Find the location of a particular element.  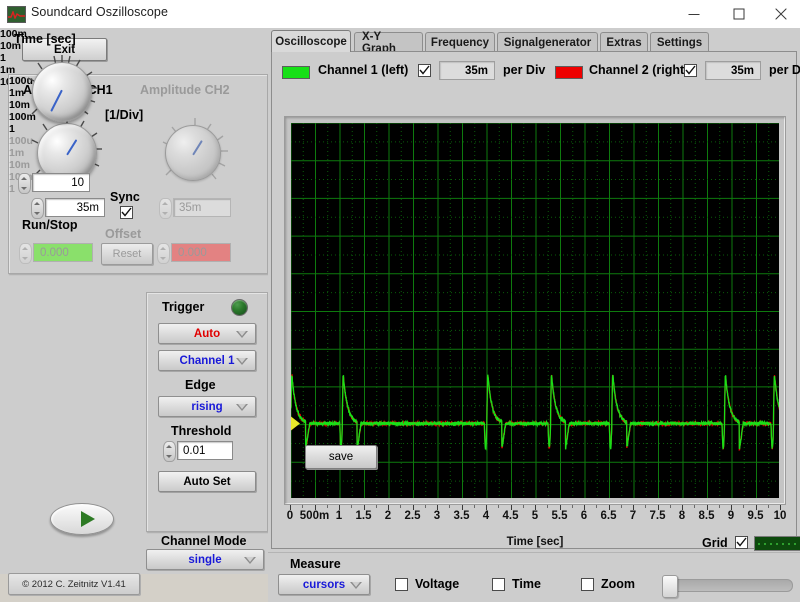

threshold-value: 0.01 is located at coordinates (205, 450).